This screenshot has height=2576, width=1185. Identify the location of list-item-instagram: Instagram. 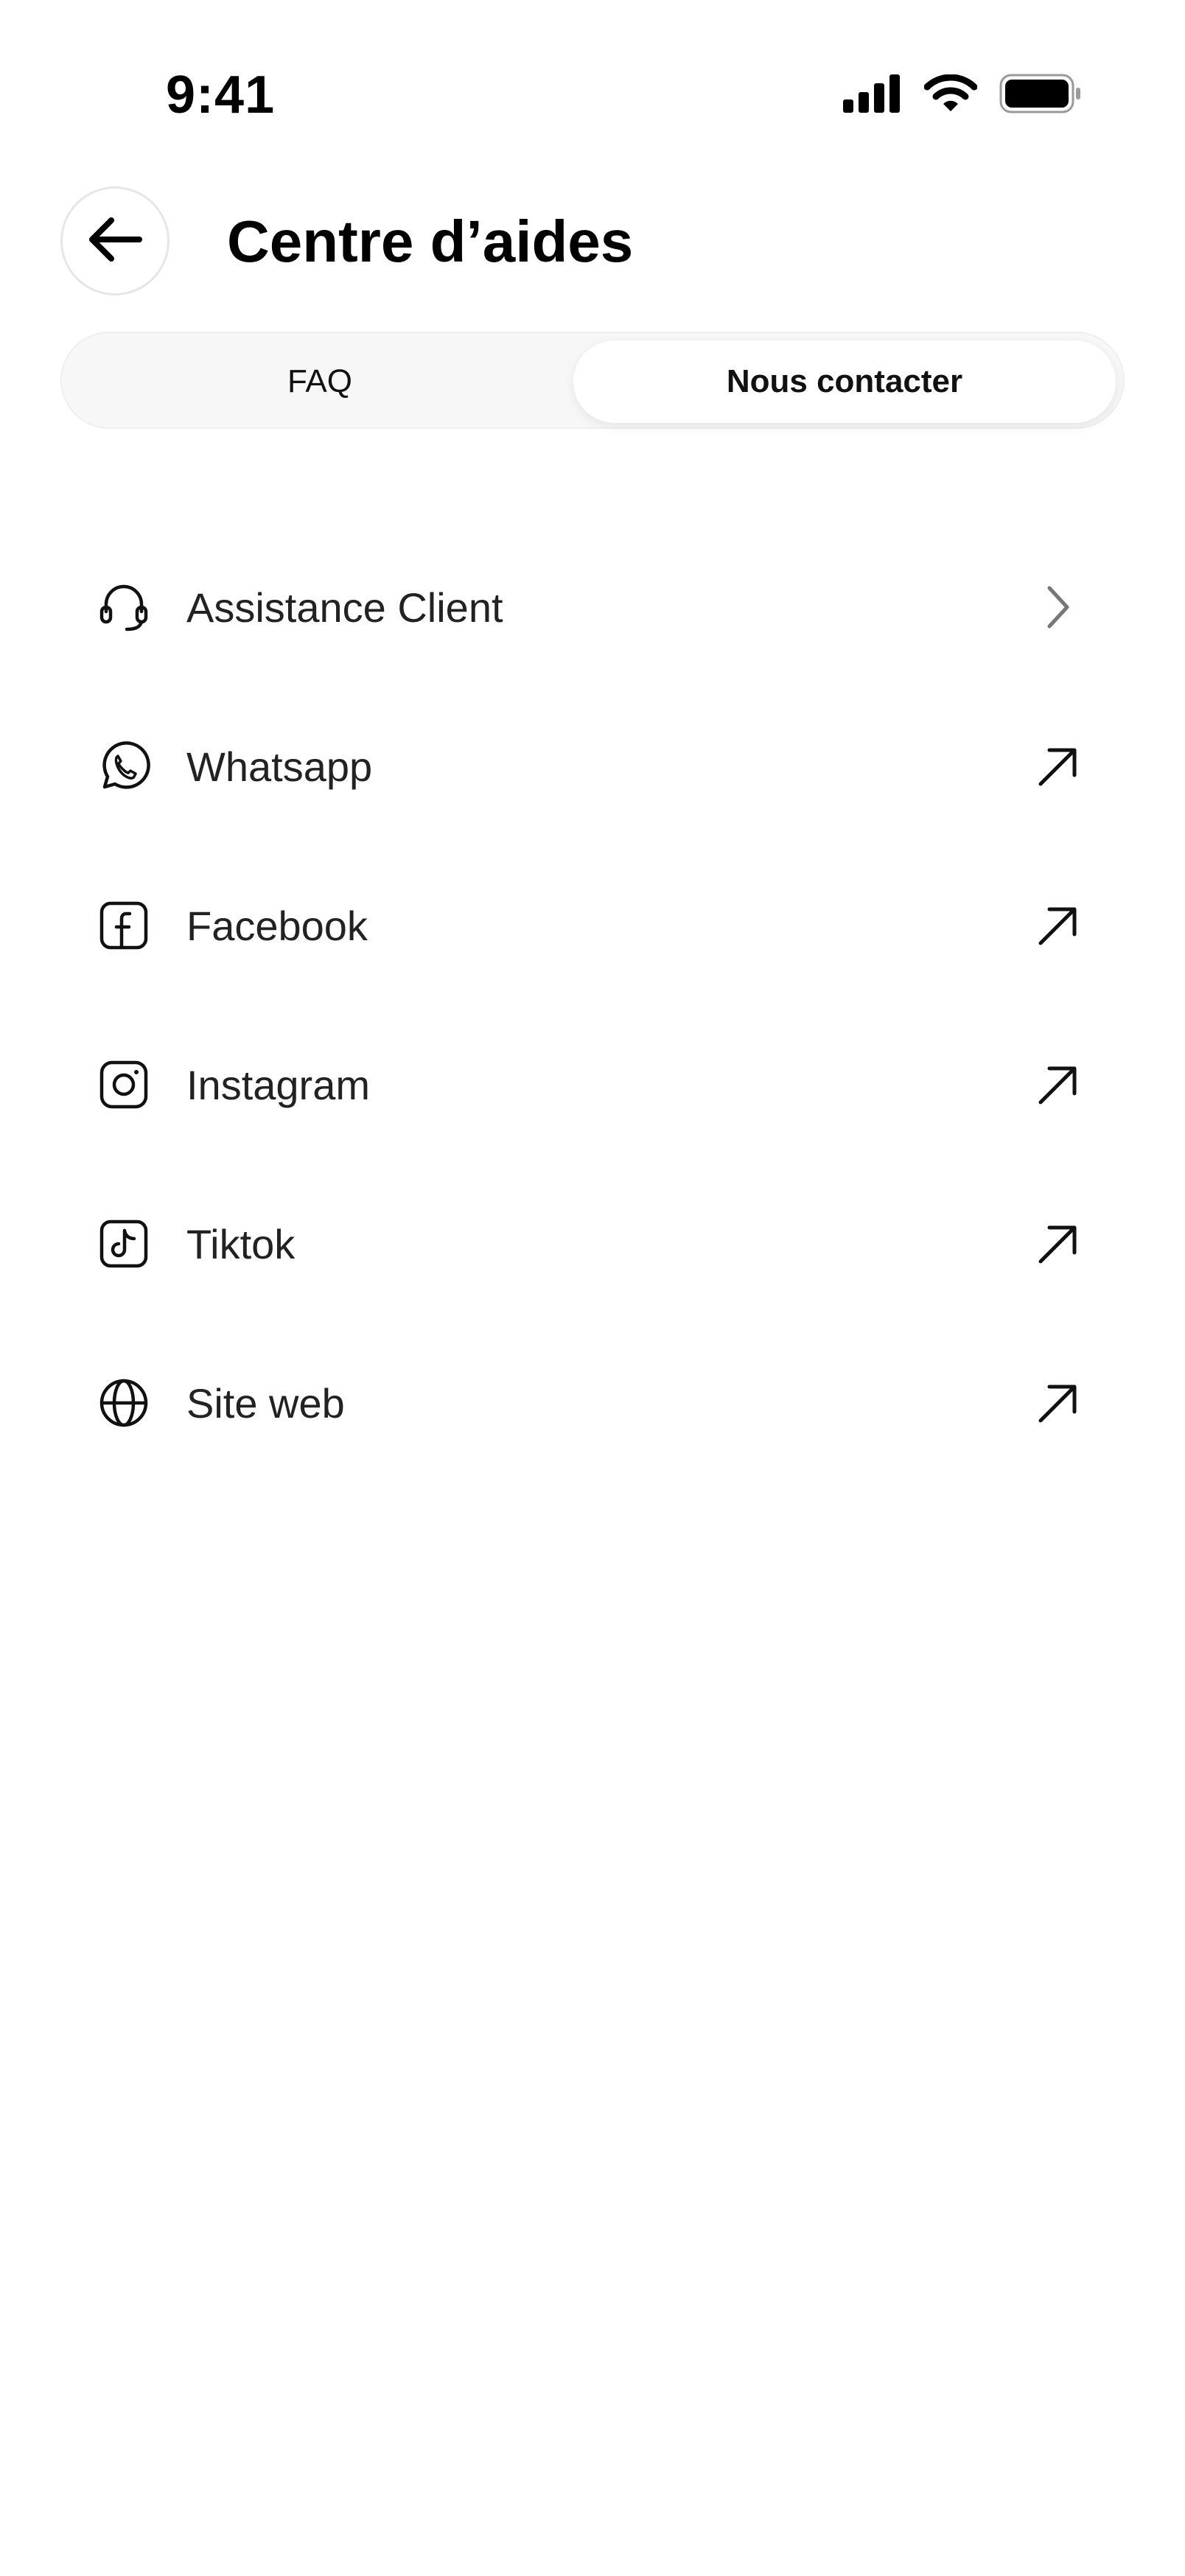
(592, 1084).